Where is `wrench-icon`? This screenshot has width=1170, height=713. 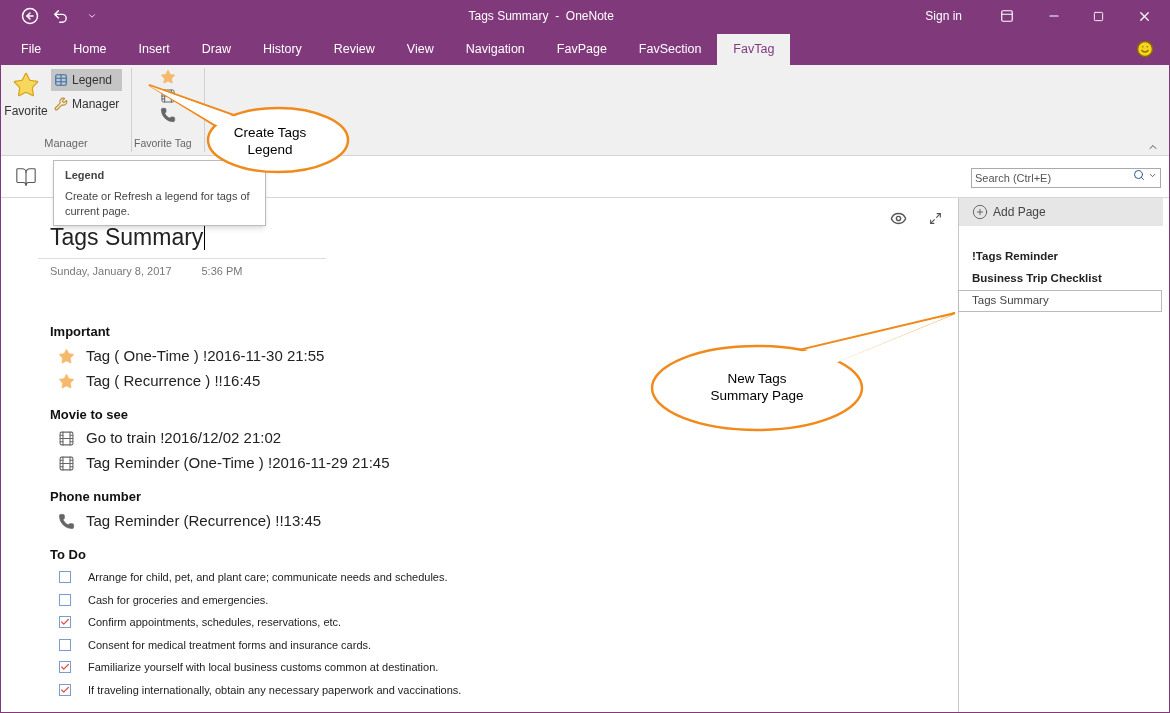 wrench-icon is located at coordinates (61, 104).